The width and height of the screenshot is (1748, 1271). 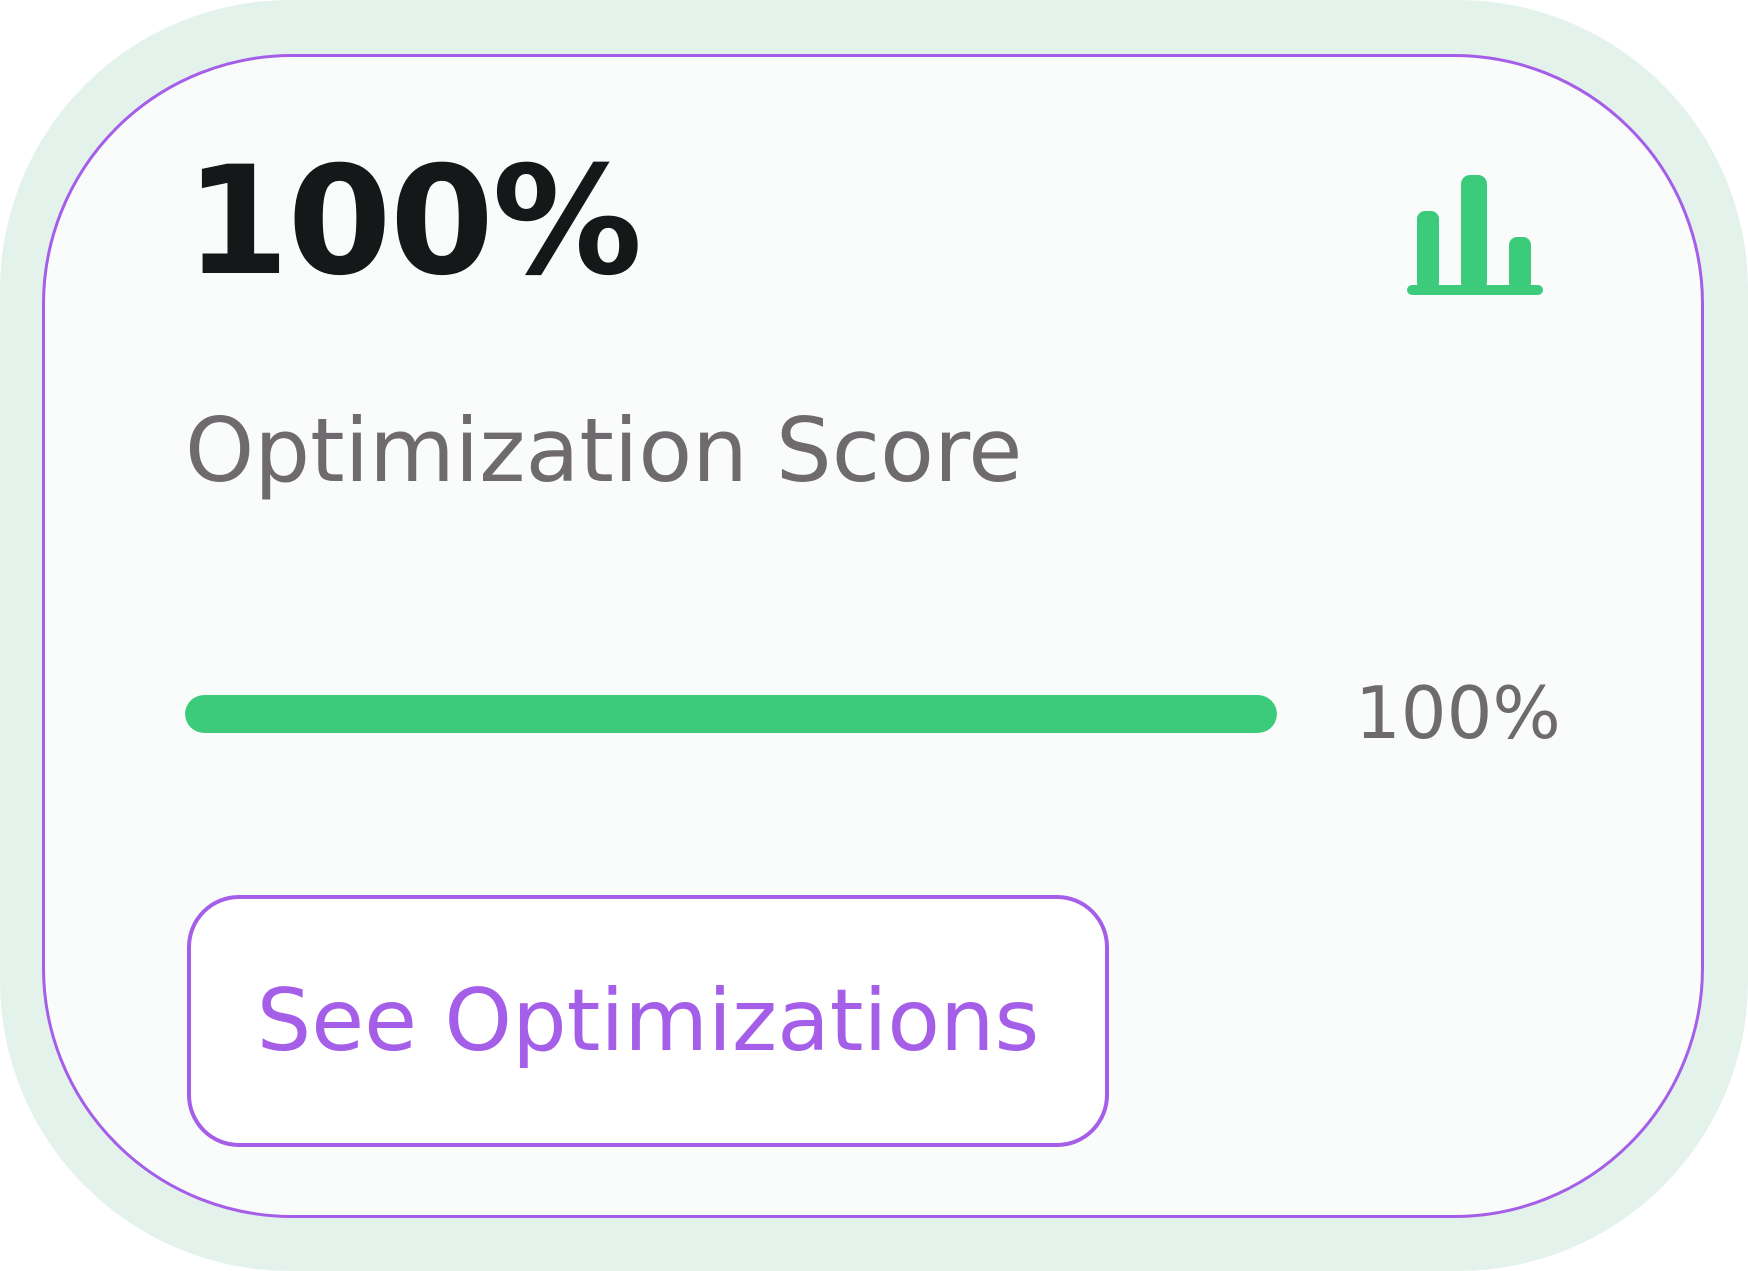 What do you see at coordinates (413, 222) in the screenshot?
I see `score-value: 100%` at bounding box center [413, 222].